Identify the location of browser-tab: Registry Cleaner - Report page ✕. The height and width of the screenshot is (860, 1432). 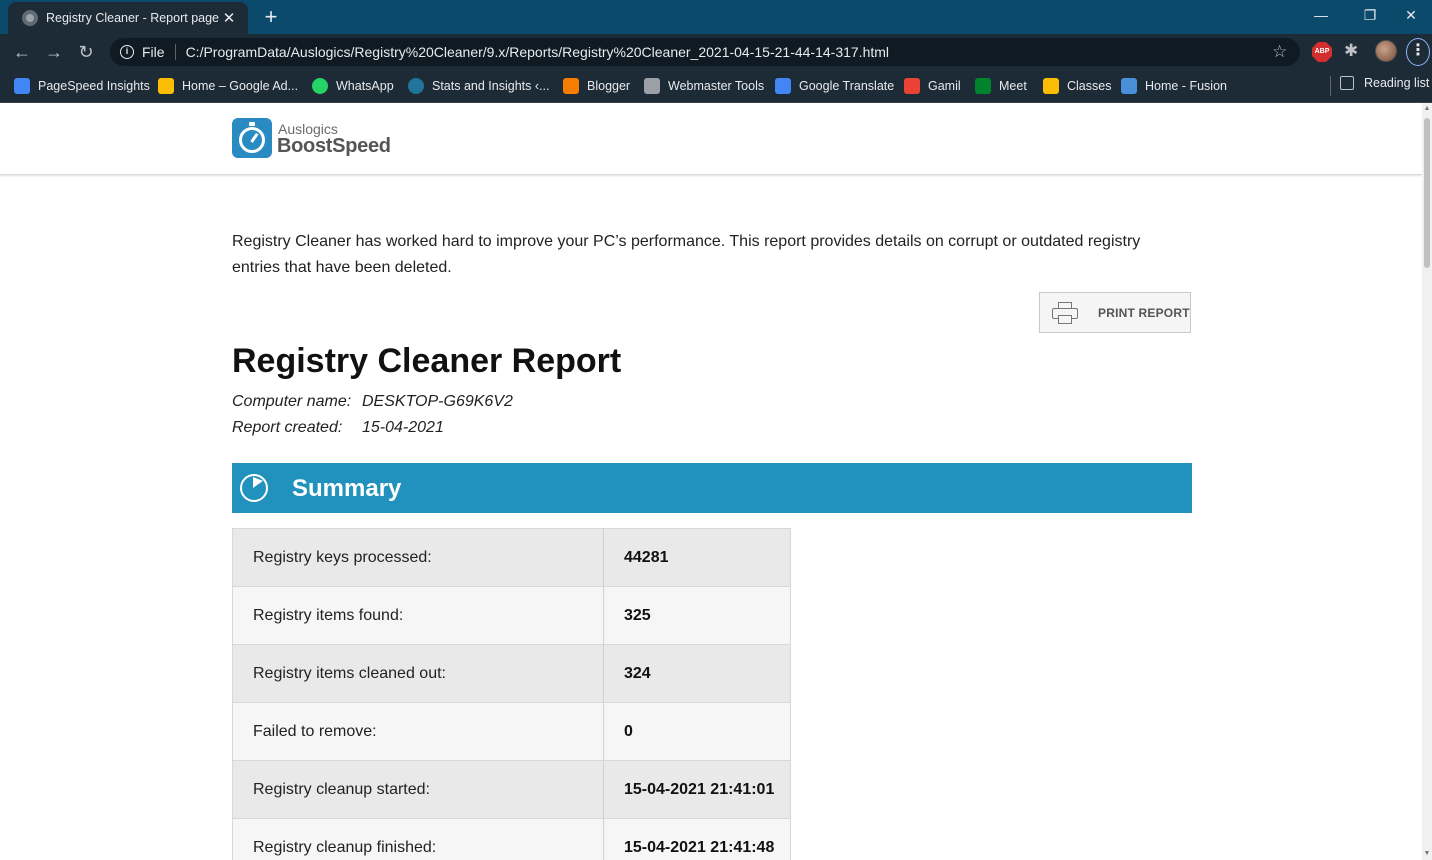
(128, 18).